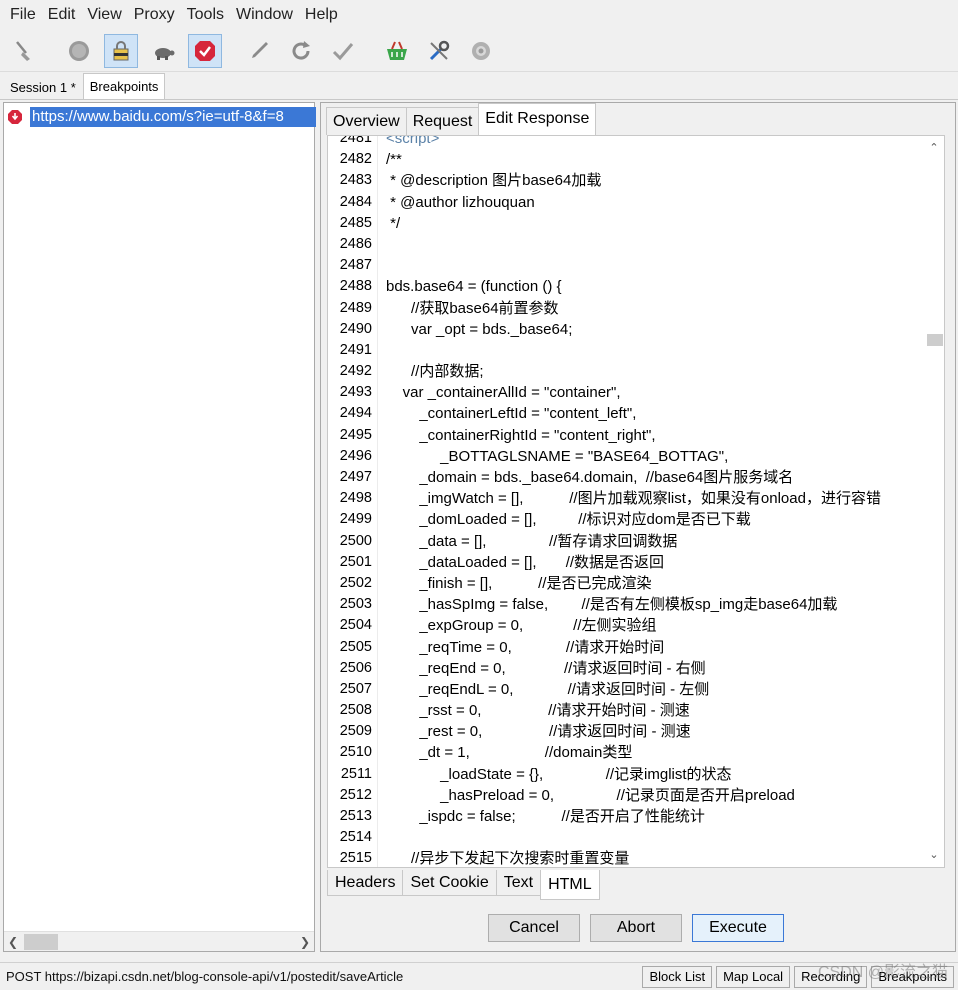 The width and height of the screenshot is (958, 990). I want to click on code-line: 2510 _dt = 1, //domain类型, so click(625, 752).